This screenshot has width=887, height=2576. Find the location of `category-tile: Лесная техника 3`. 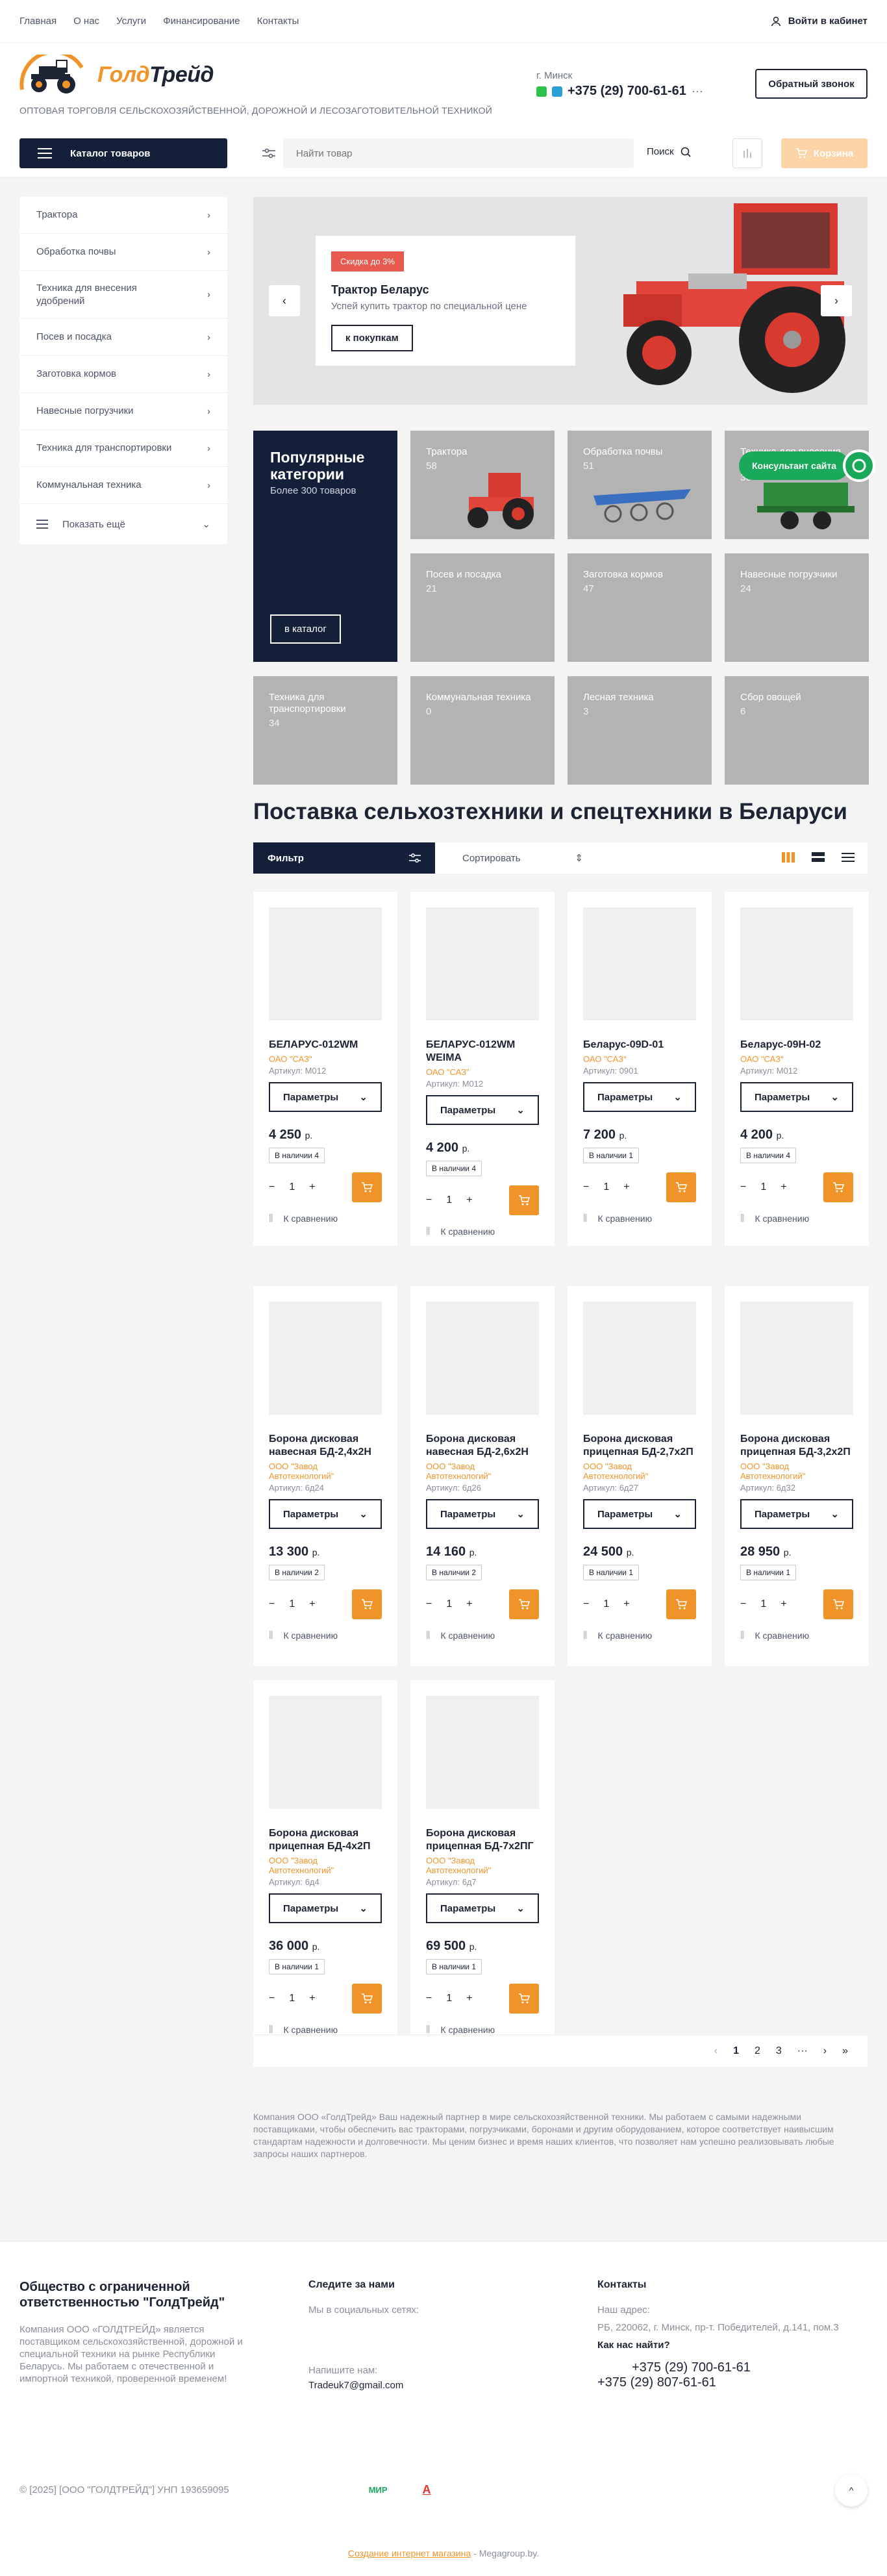

category-tile: Лесная техника 3 is located at coordinates (640, 731).